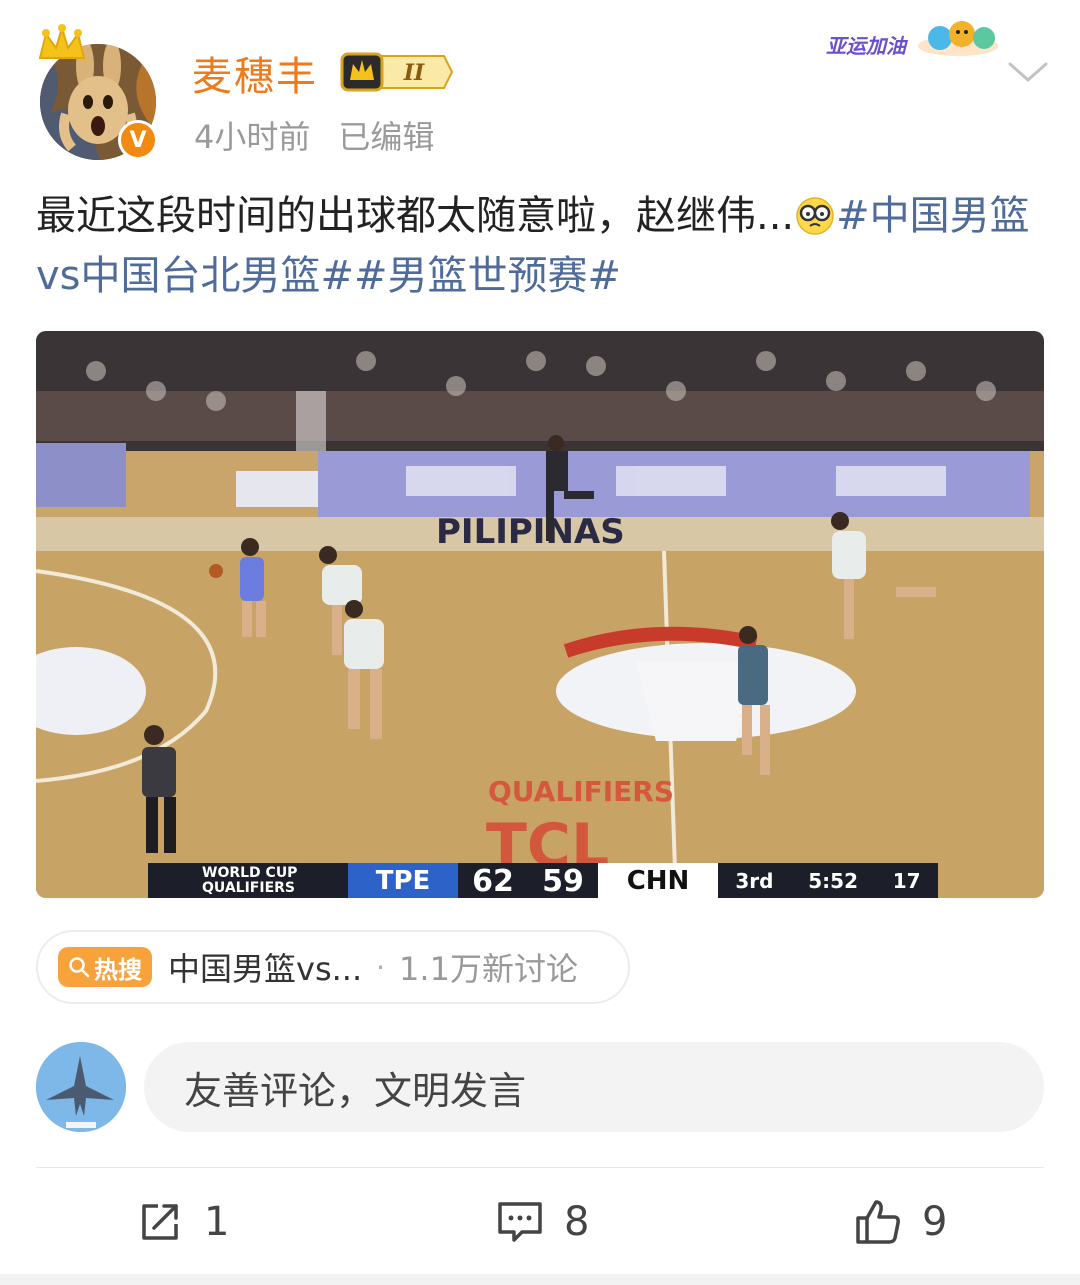 This screenshot has height=1285, width=1080. What do you see at coordinates (403, 880) in the screenshot?
I see `team-home: TPE` at bounding box center [403, 880].